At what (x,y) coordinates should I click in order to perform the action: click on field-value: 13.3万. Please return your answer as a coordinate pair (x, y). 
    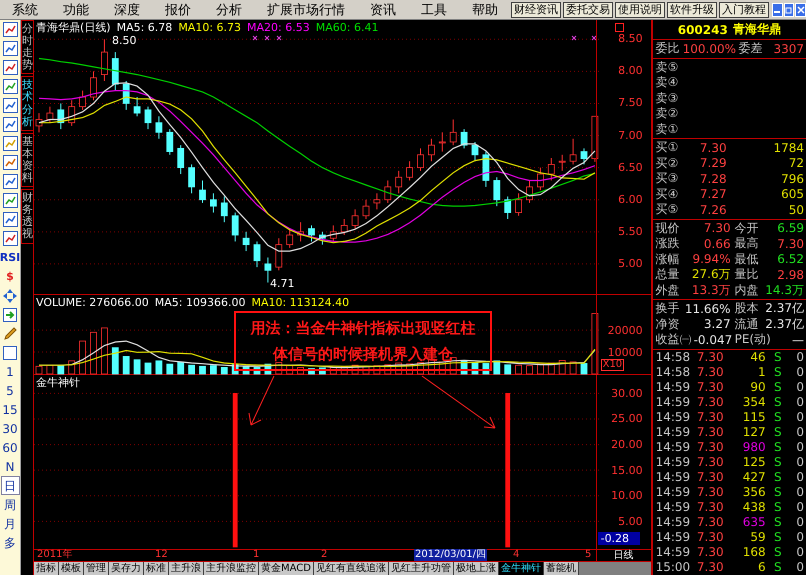
    Looking at the image, I should click on (710, 290).